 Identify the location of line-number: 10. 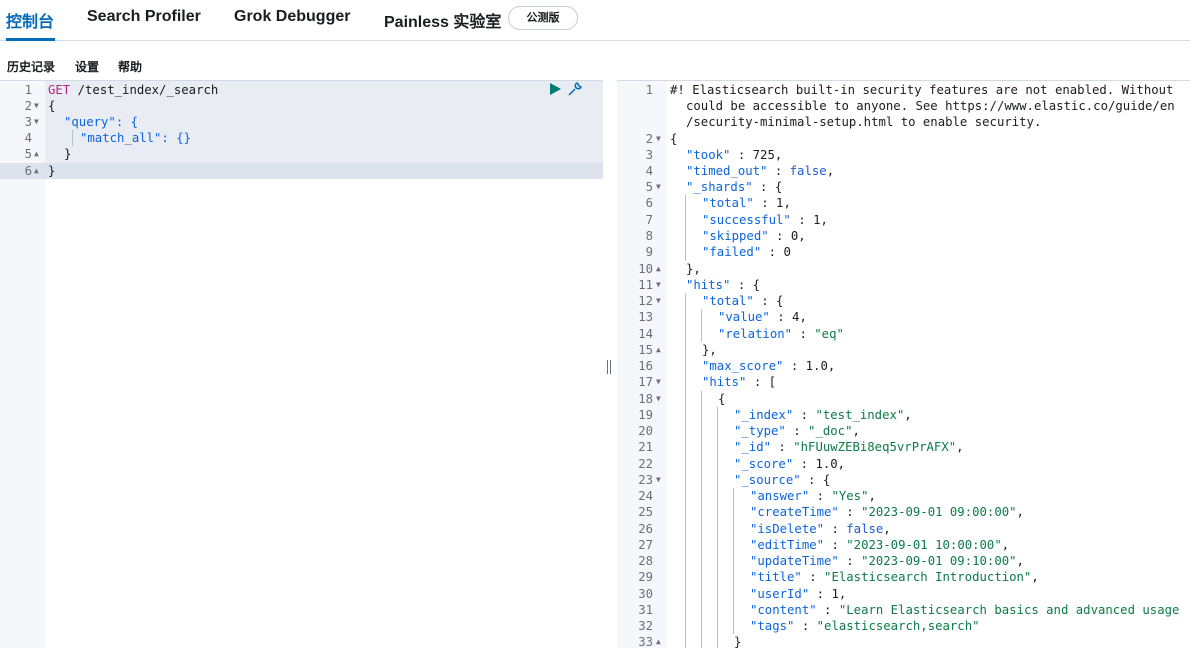
(645, 269).